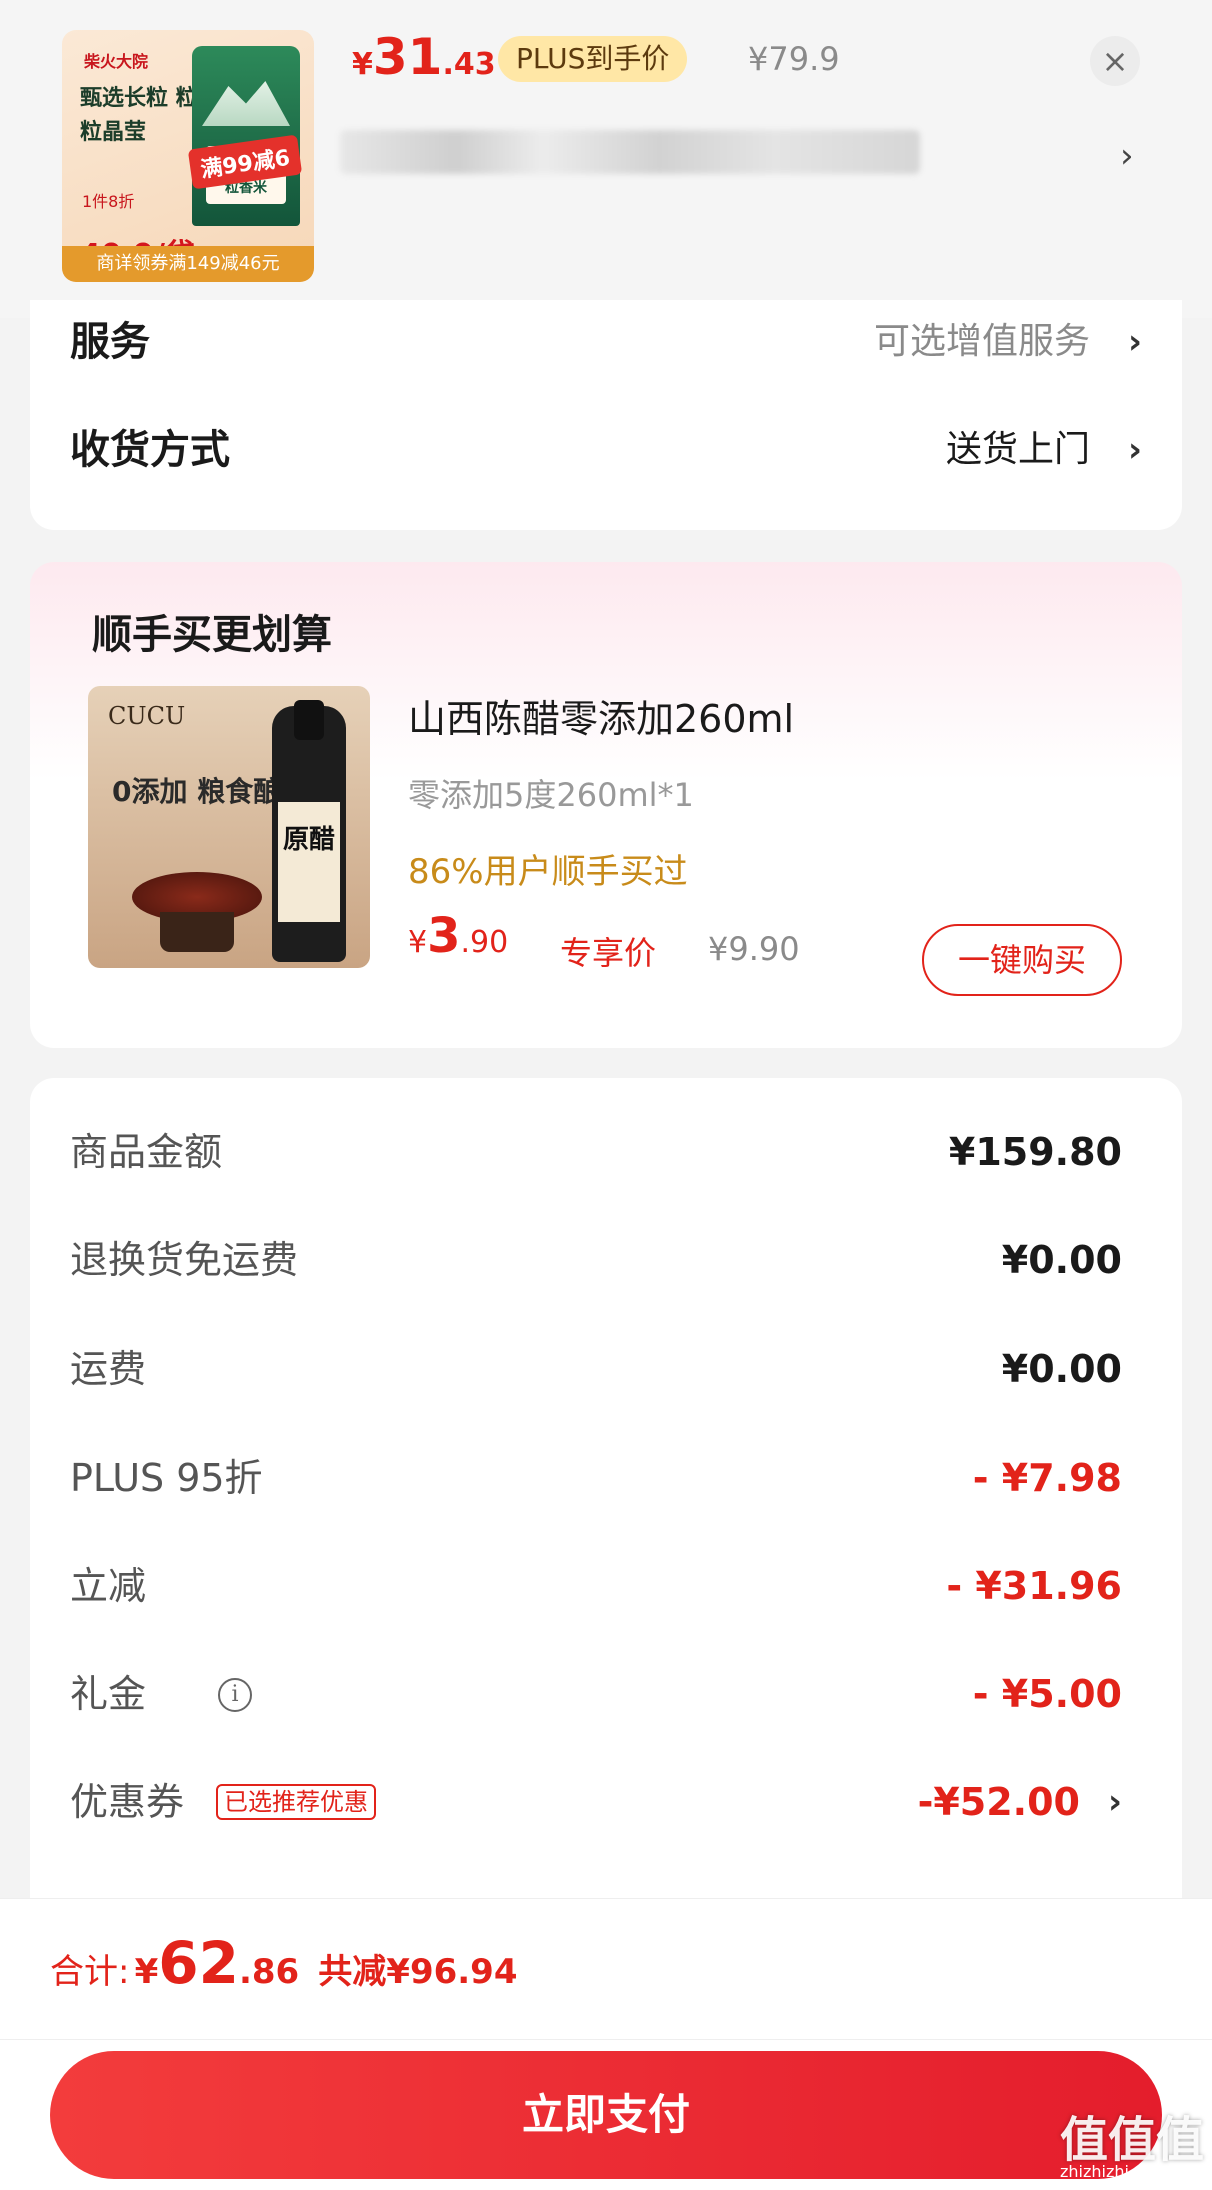  Describe the element at coordinates (407, 57) in the screenshot. I see `header-price-int: 31` at that location.